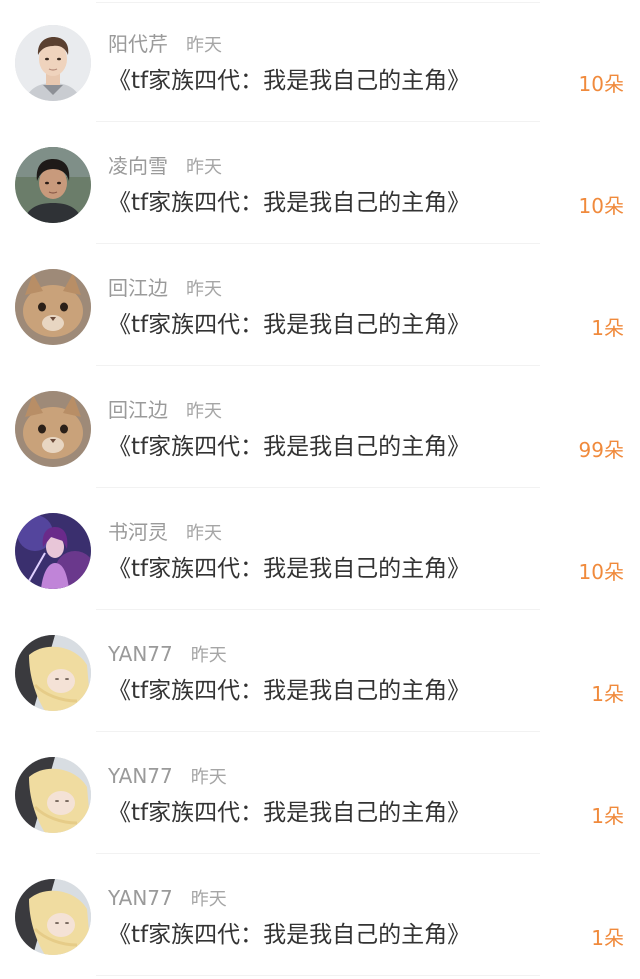 The image size is (640, 979). I want to click on username-line: 书河灵 昨天, so click(165, 533).